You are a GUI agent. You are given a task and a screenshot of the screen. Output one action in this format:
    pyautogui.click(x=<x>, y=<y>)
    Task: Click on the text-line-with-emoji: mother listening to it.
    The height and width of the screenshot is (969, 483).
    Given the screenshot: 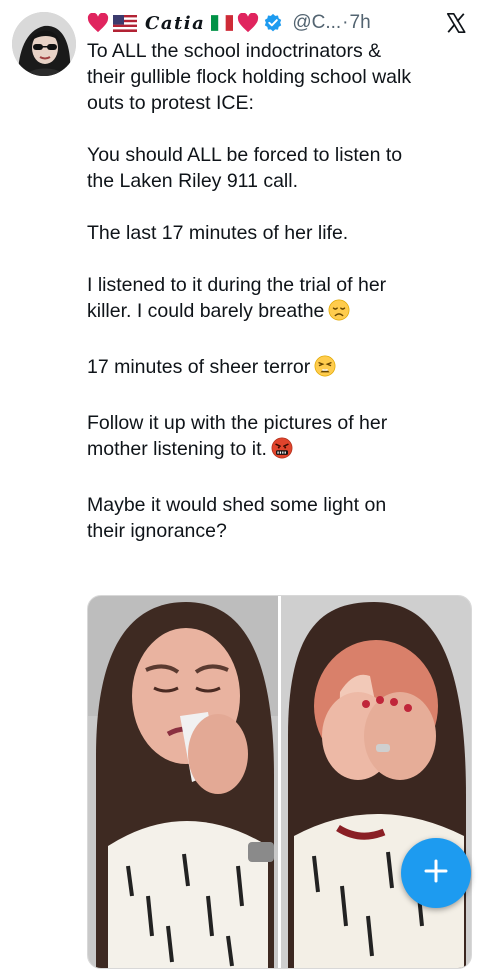 What is the action you would take?
    pyautogui.click(x=280, y=451)
    